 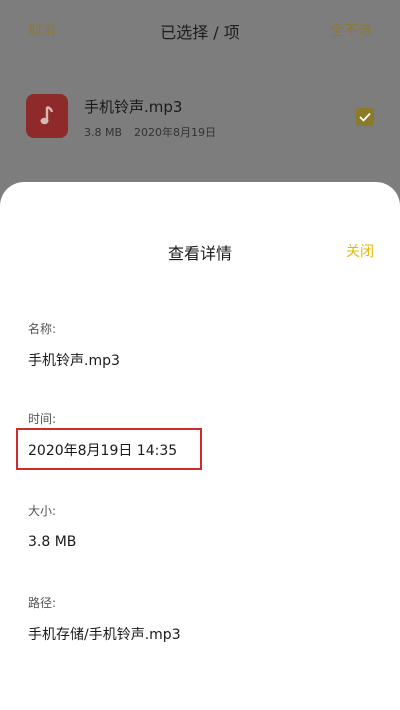 I want to click on close-button: 关闭, so click(x=360, y=251).